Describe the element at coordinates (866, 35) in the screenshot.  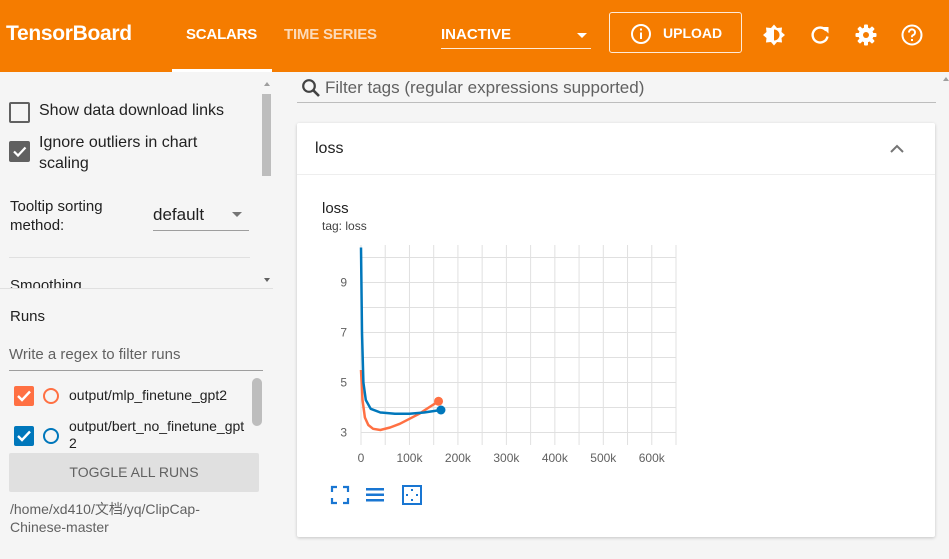
I see `settings-icon` at that location.